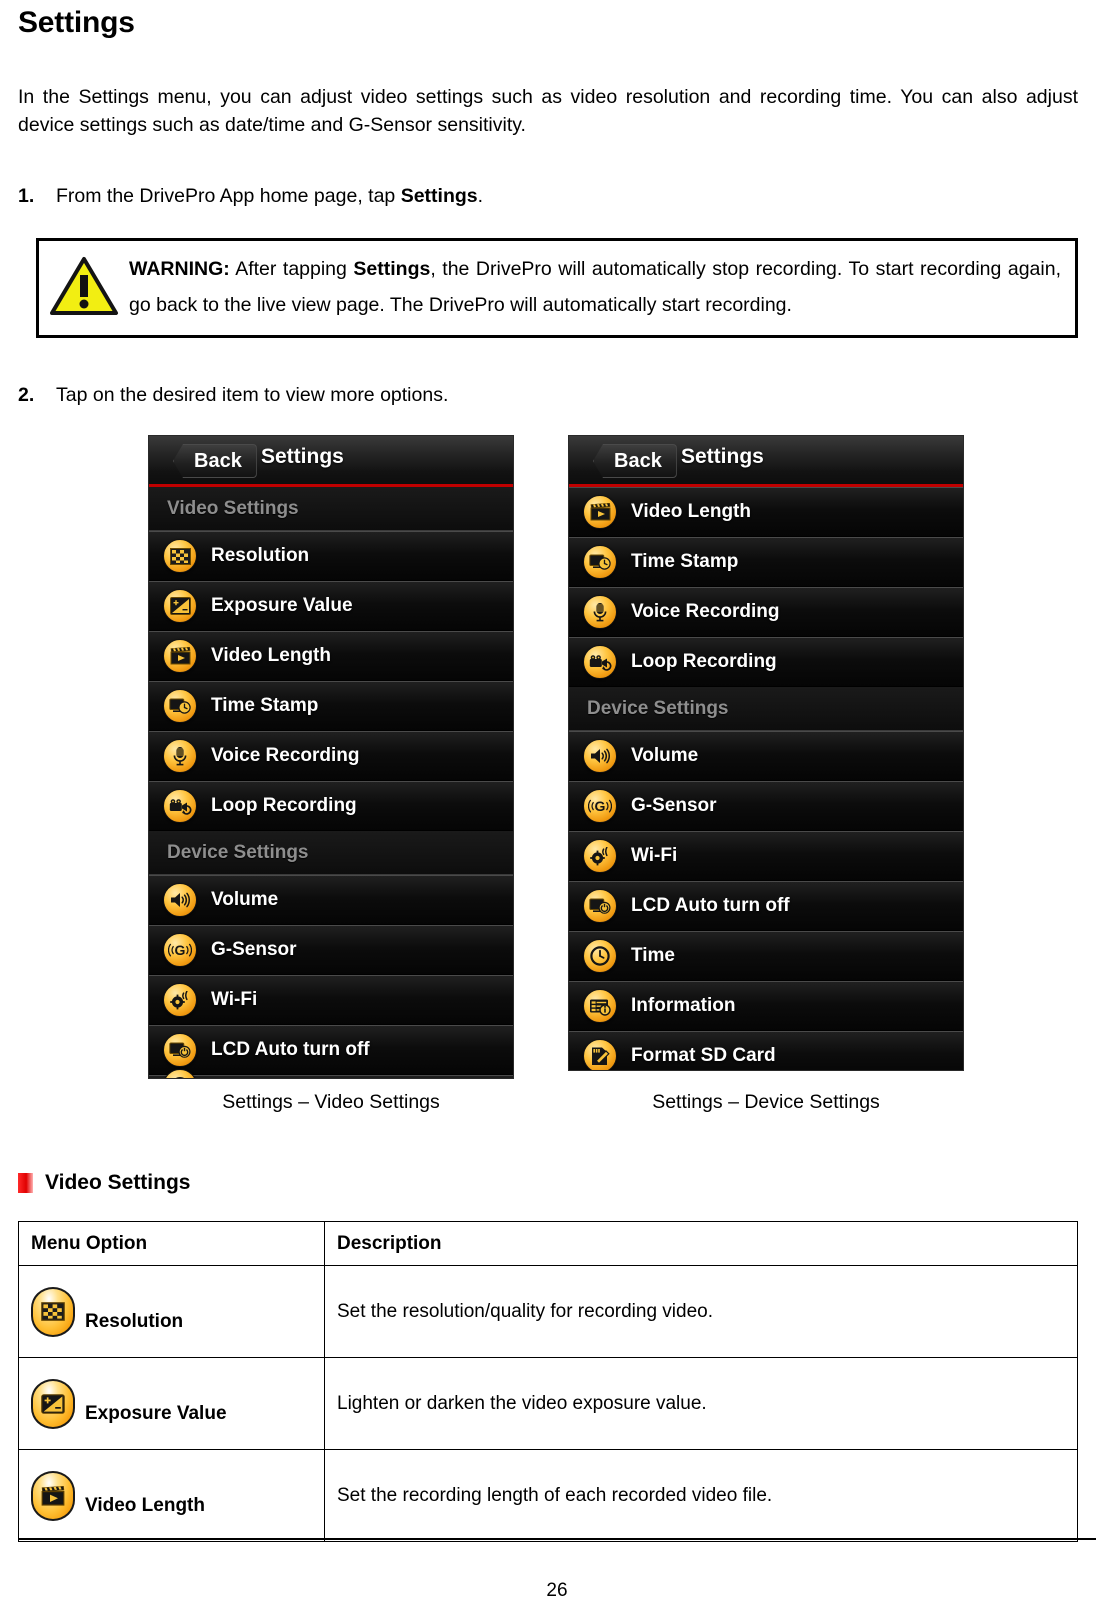  Describe the element at coordinates (557, 1183) in the screenshot. I see `section-heading-video-settings: Video Settings` at that location.